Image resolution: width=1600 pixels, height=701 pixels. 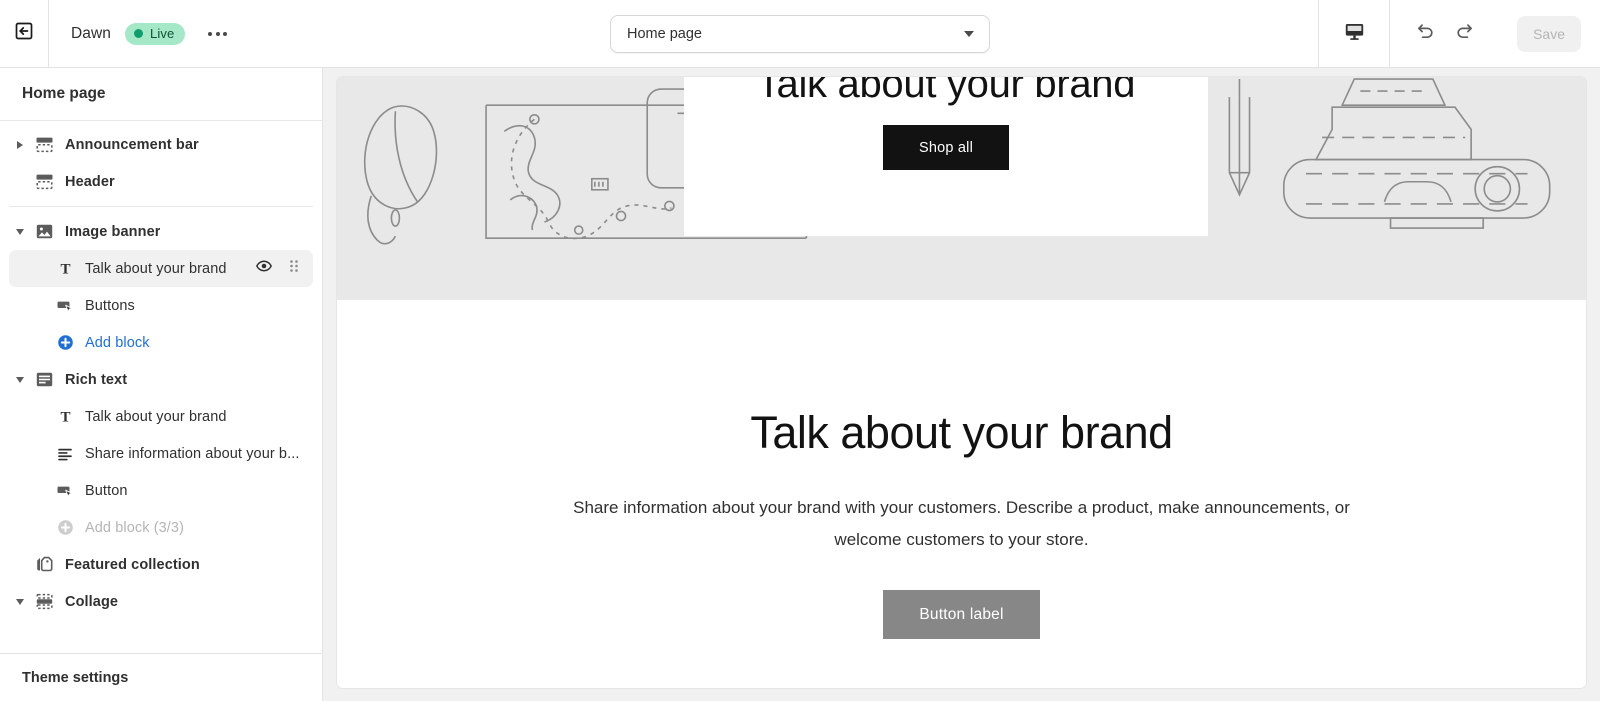 What do you see at coordinates (1444, 33) in the screenshot?
I see `history-group` at bounding box center [1444, 33].